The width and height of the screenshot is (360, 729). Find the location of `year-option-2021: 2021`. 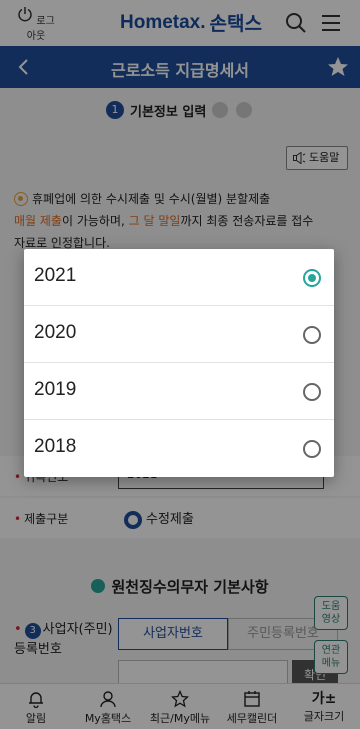

year-option-2021: 2021 is located at coordinates (179, 277).